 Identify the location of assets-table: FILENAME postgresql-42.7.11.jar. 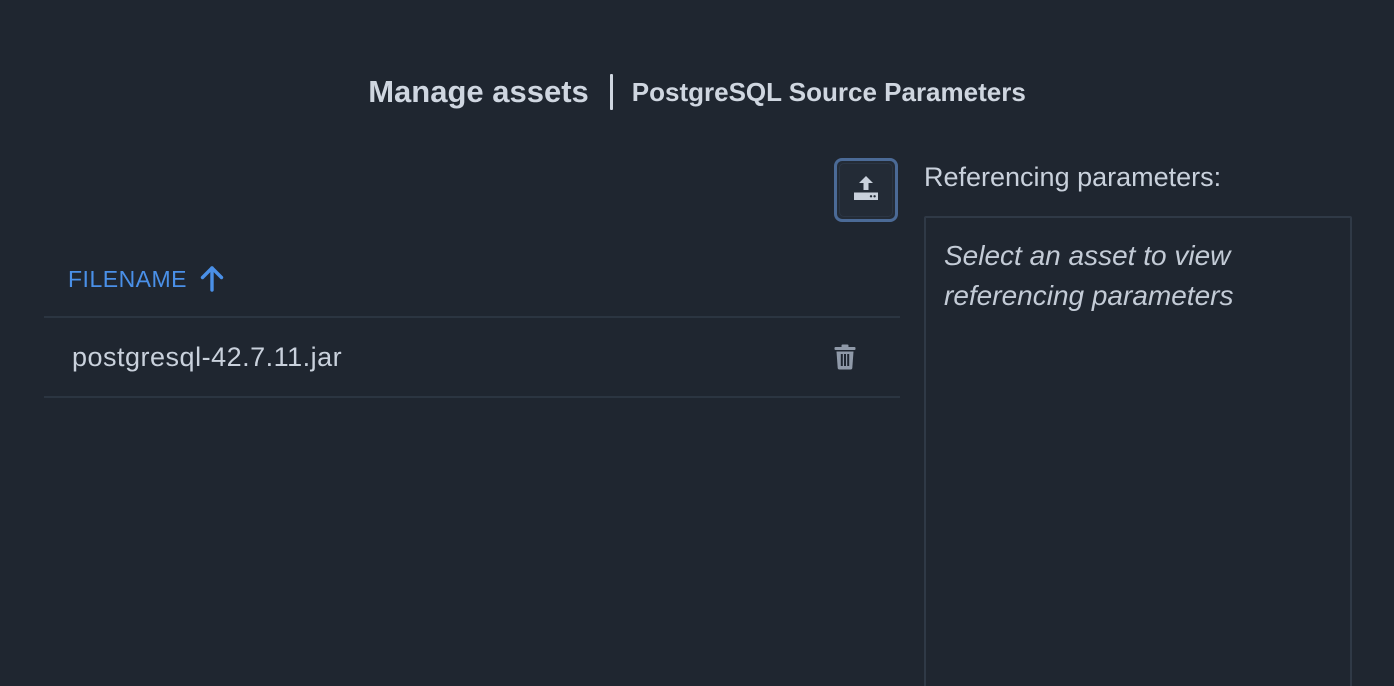
(472, 320).